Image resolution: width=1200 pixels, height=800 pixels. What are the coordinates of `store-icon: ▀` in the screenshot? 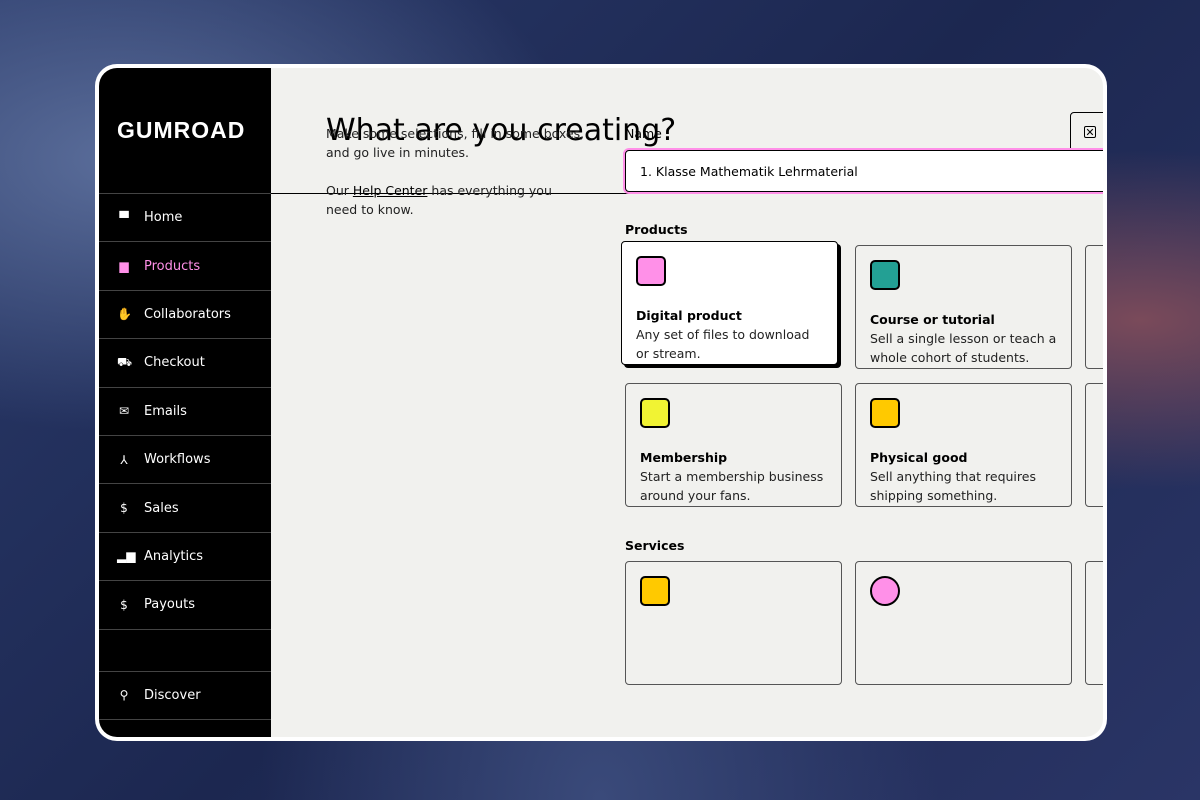 It's located at (124, 217).